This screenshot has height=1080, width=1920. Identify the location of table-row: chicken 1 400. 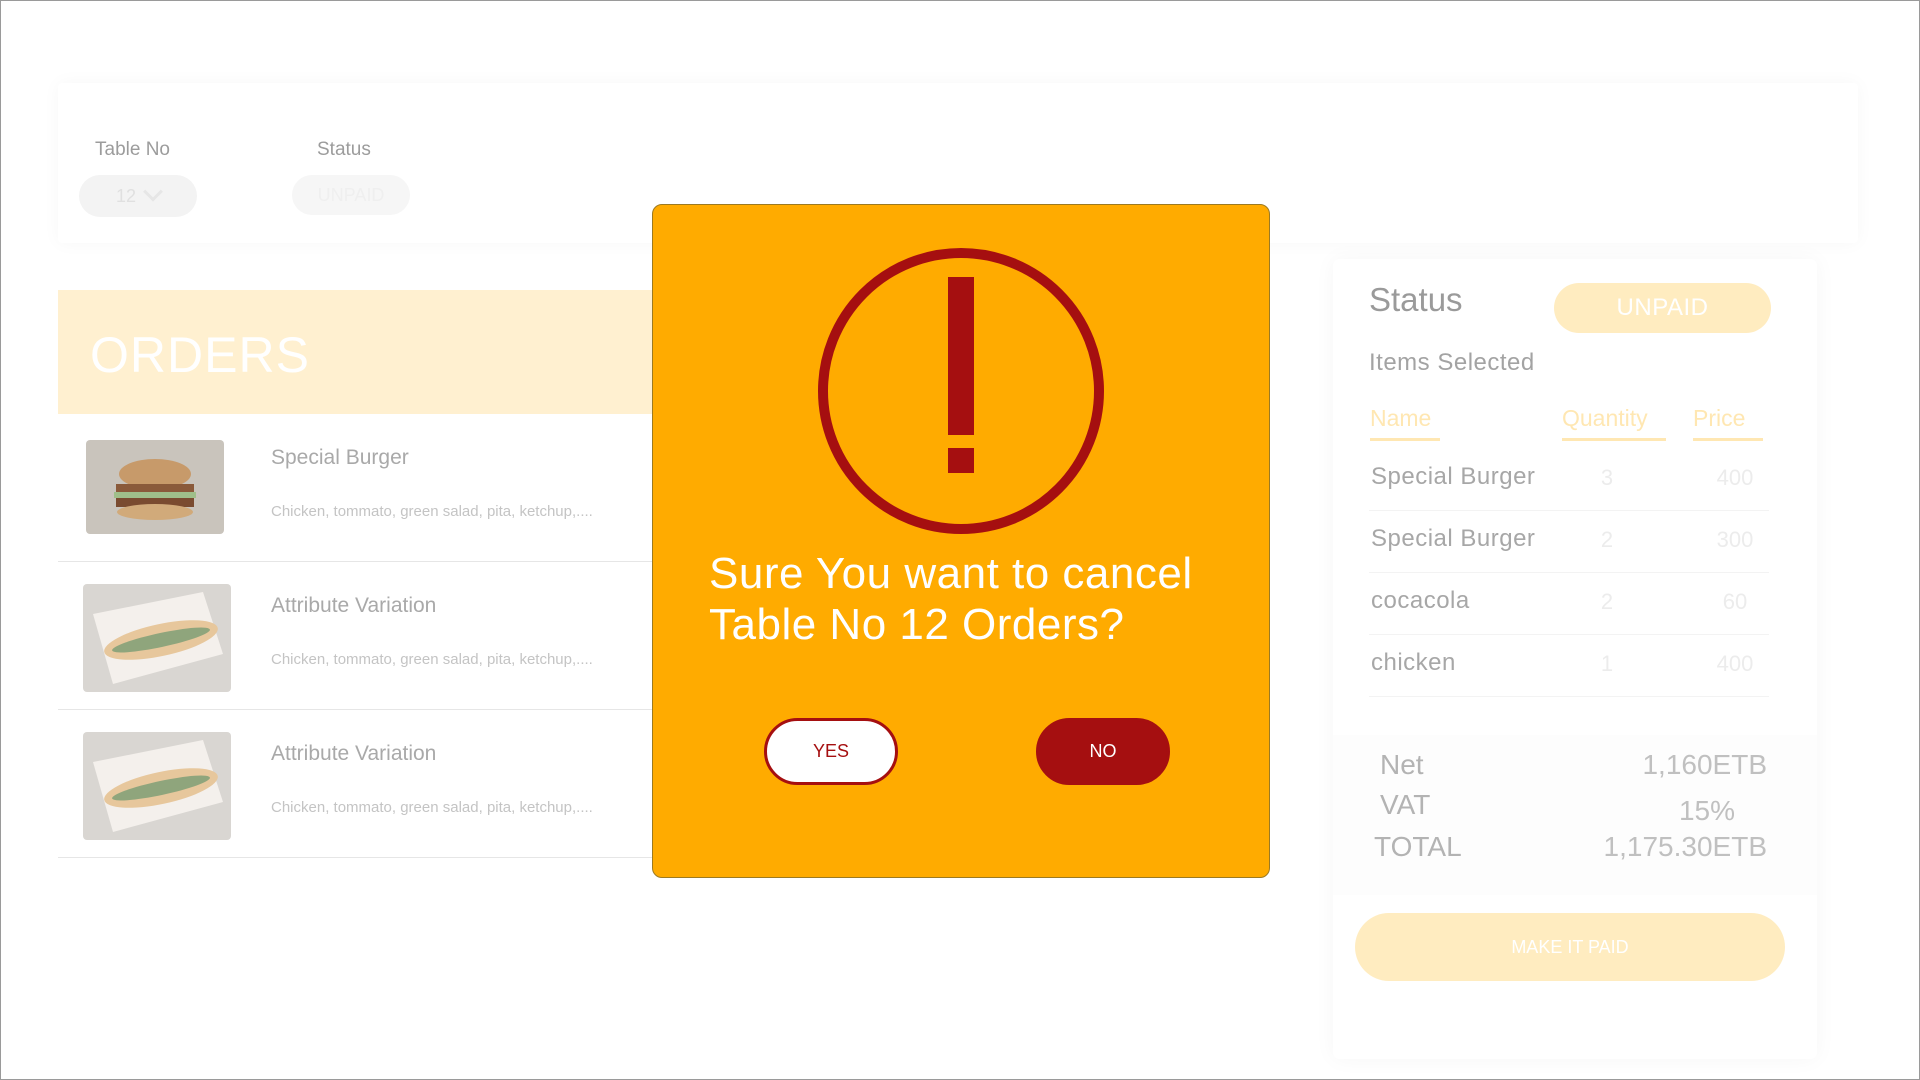
(1569, 666).